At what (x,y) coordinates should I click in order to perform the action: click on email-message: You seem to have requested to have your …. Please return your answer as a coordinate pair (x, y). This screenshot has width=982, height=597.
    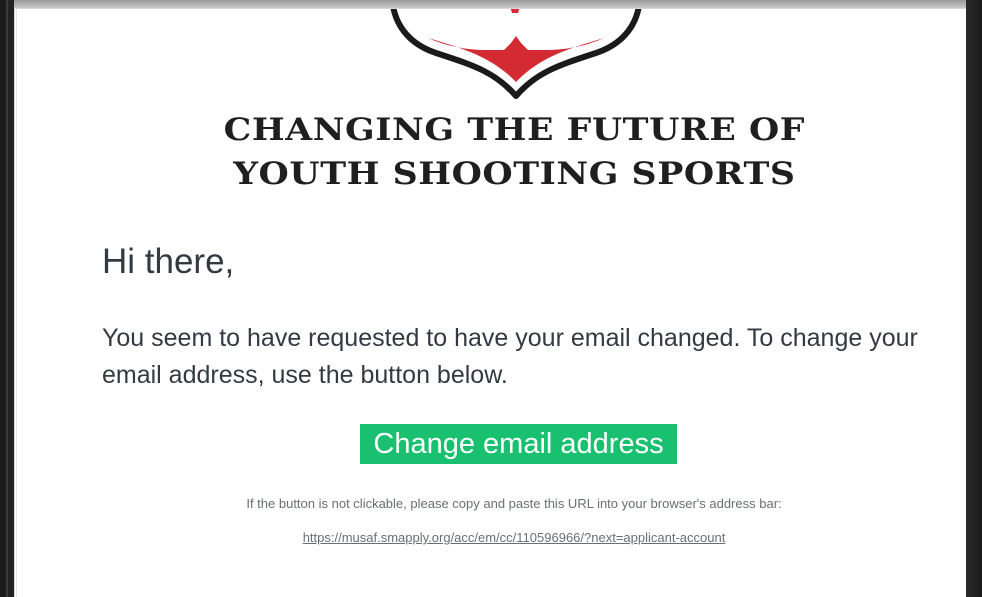
    Looking at the image, I should click on (510, 356).